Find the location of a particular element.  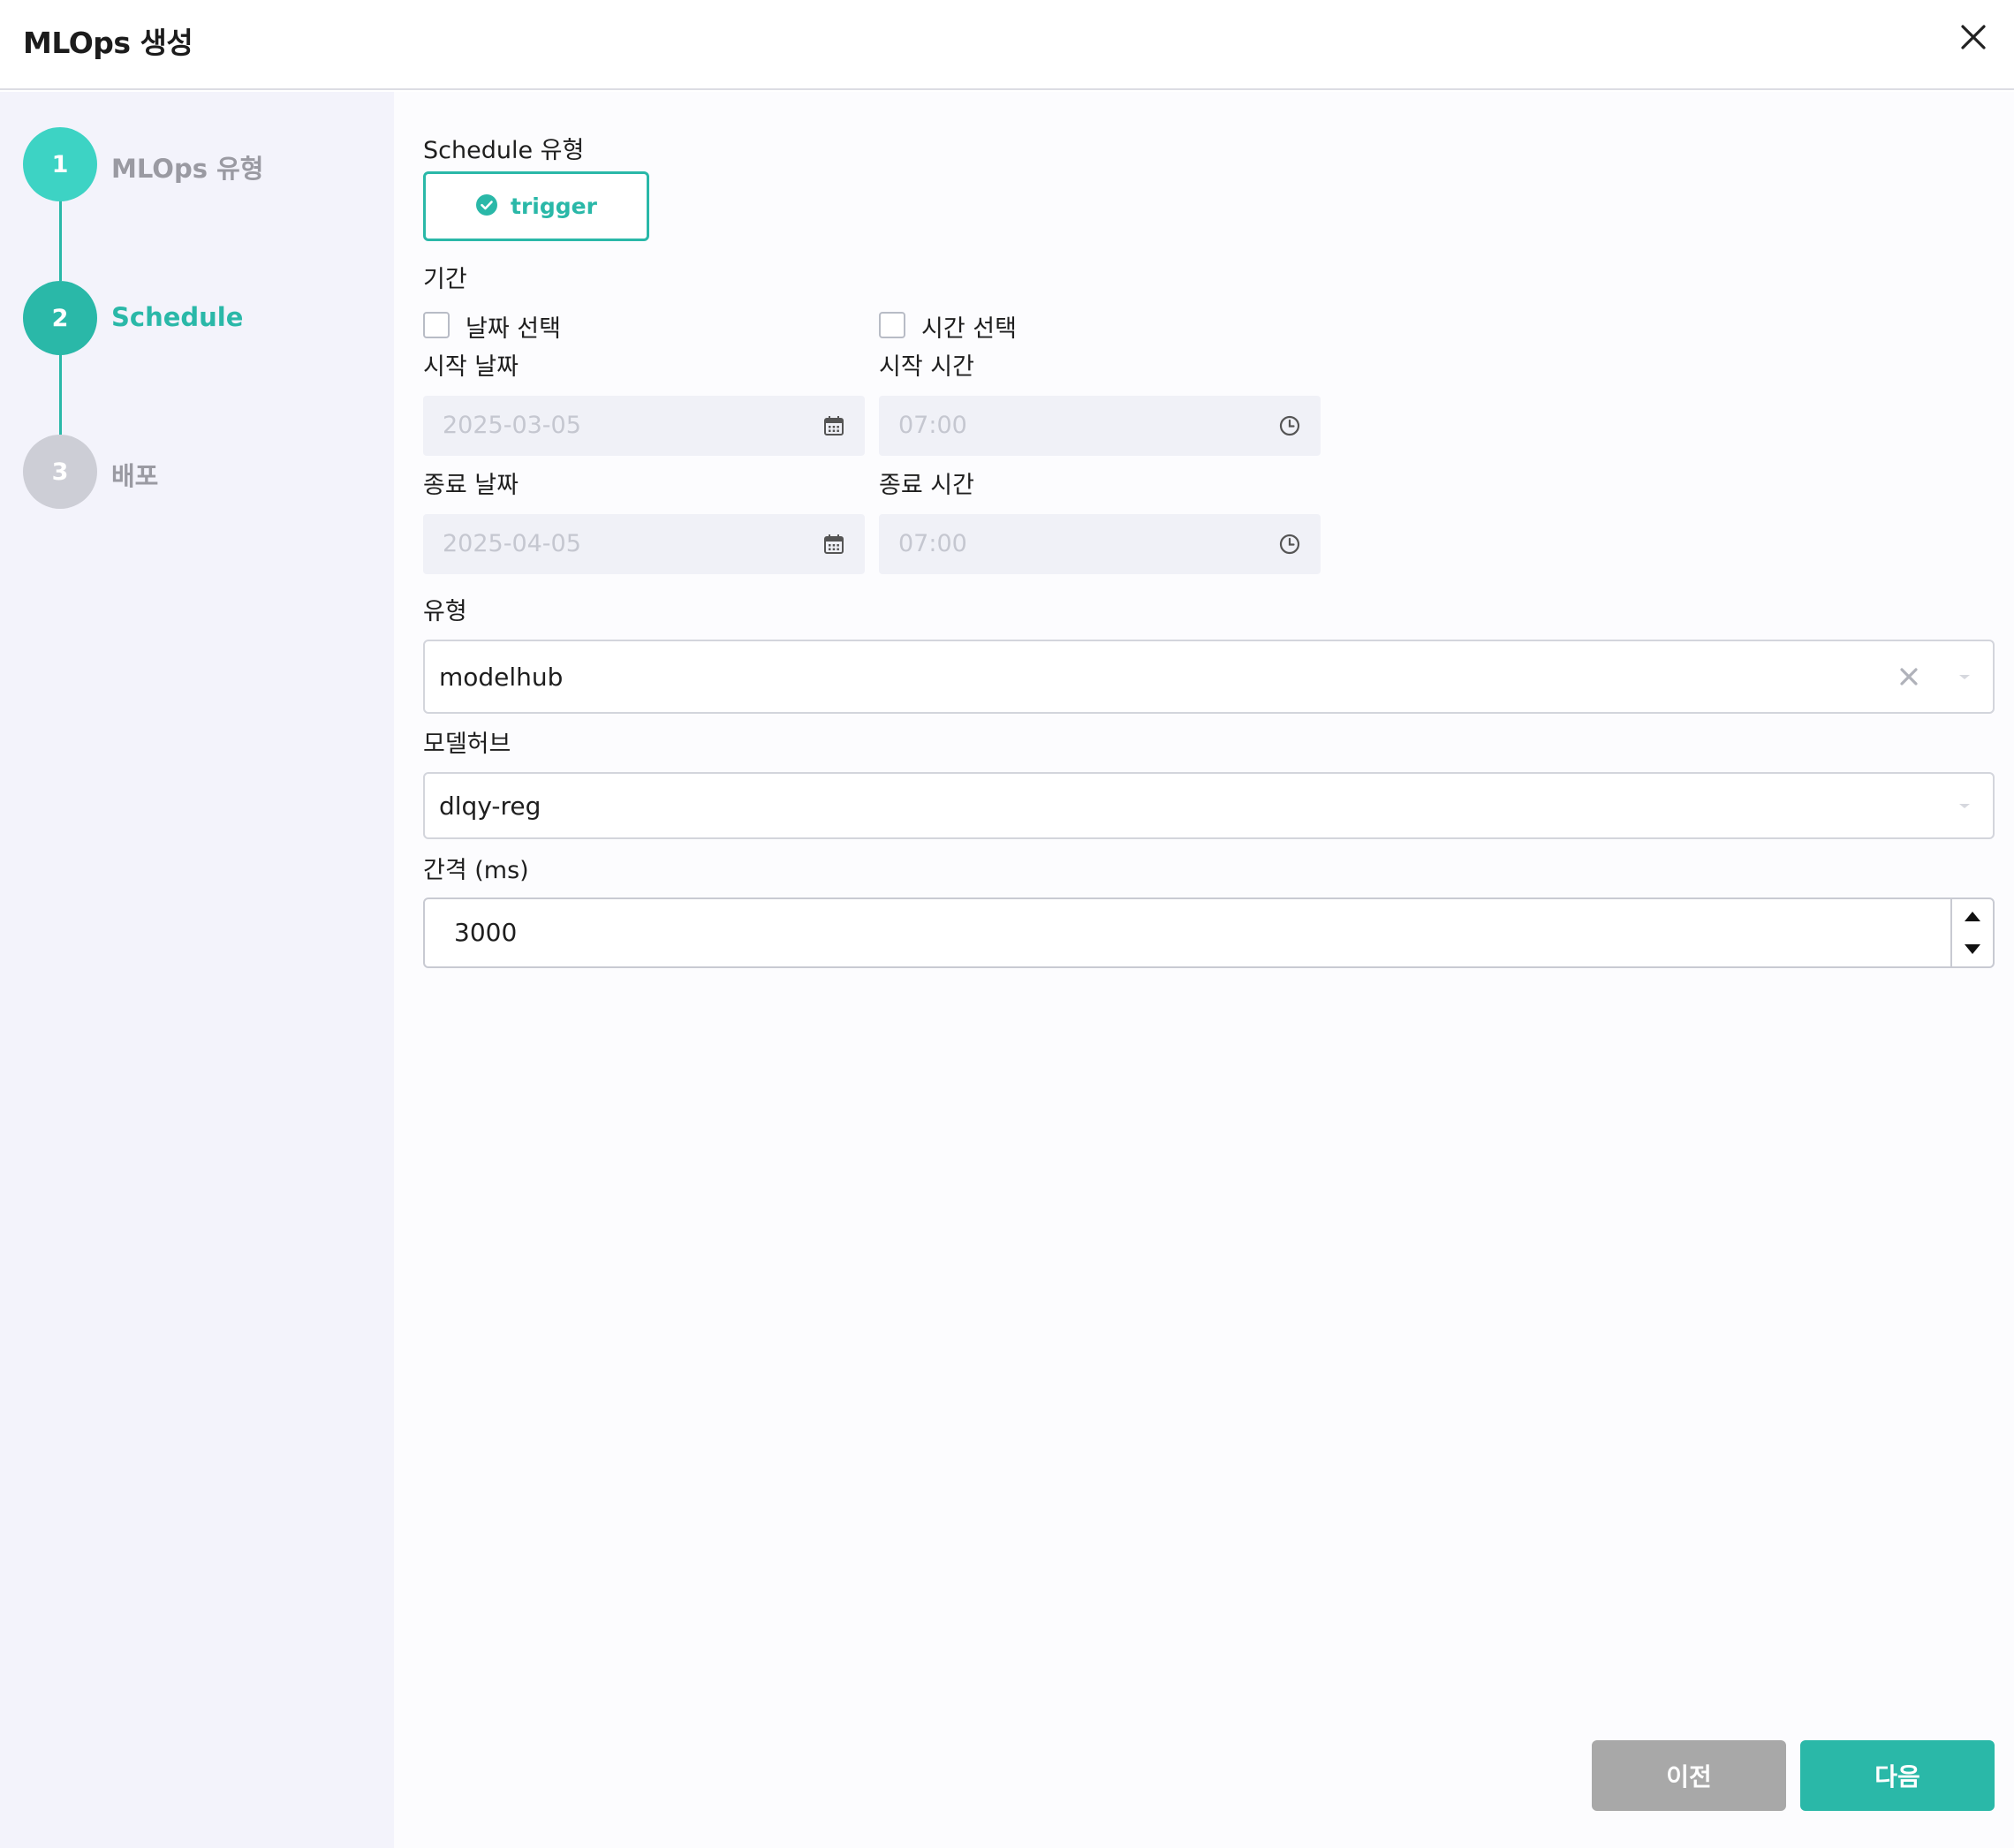

interval-stepper is located at coordinates (1971, 932).